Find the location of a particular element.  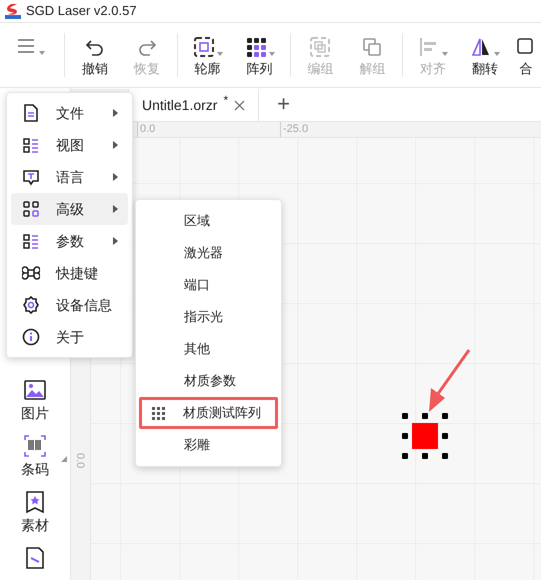

speech-bubble-icon is located at coordinates (31, 177).